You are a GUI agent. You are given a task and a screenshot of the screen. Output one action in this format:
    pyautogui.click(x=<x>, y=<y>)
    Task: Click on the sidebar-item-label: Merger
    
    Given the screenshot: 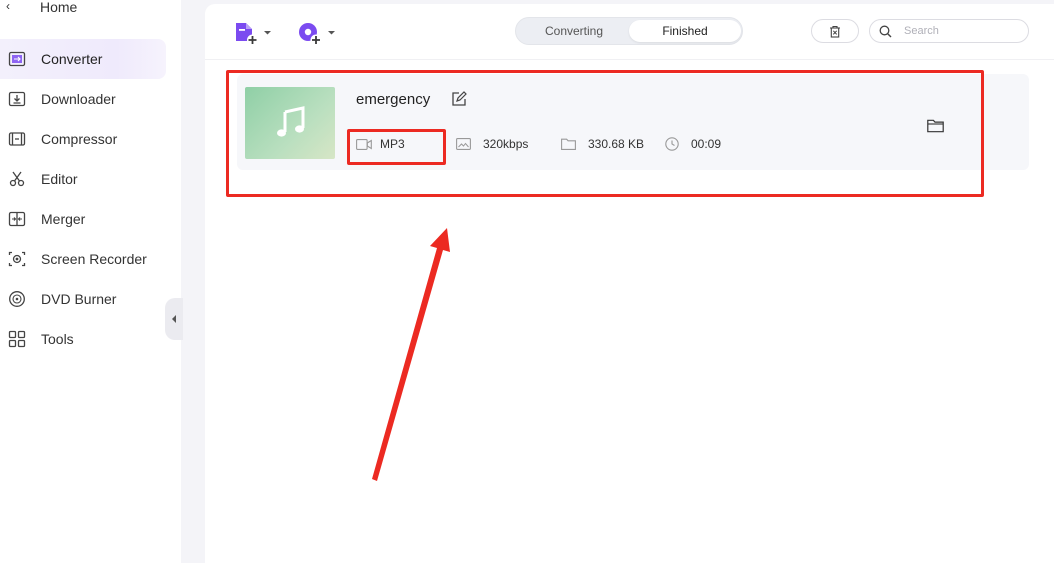 What is the action you would take?
    pyautogui.click(x=63, y=219)
    